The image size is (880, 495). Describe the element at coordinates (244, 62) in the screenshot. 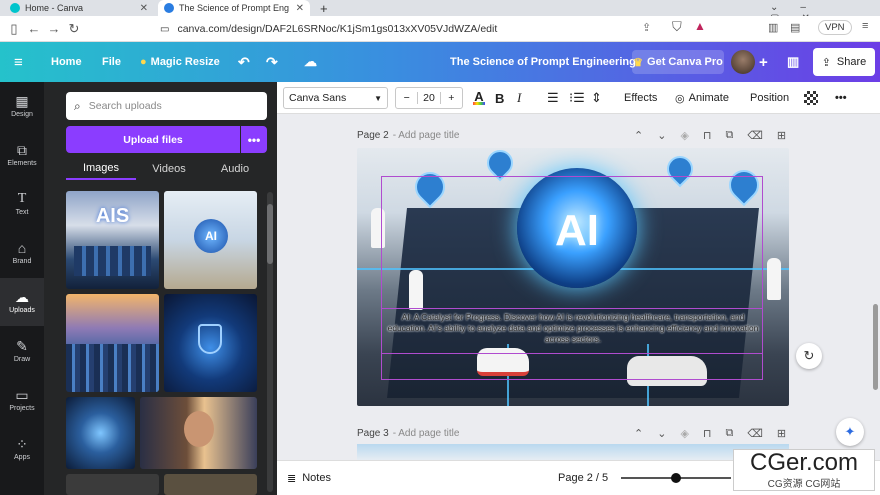

I see `undo-icon: ↶` at that location.